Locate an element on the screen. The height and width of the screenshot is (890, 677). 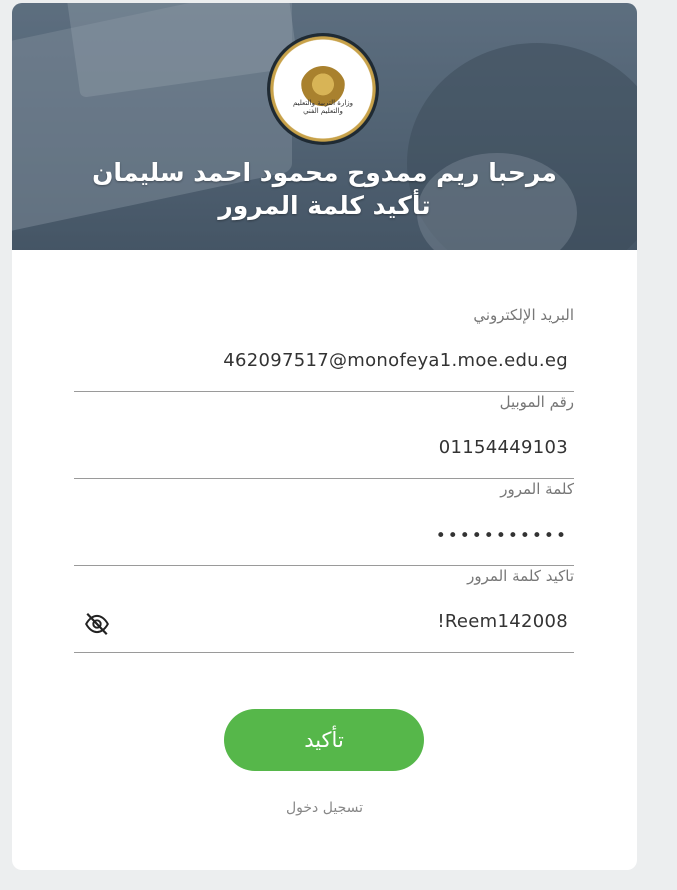
email-label: البريد الإلكتروني is located at coordinates (523, 315).